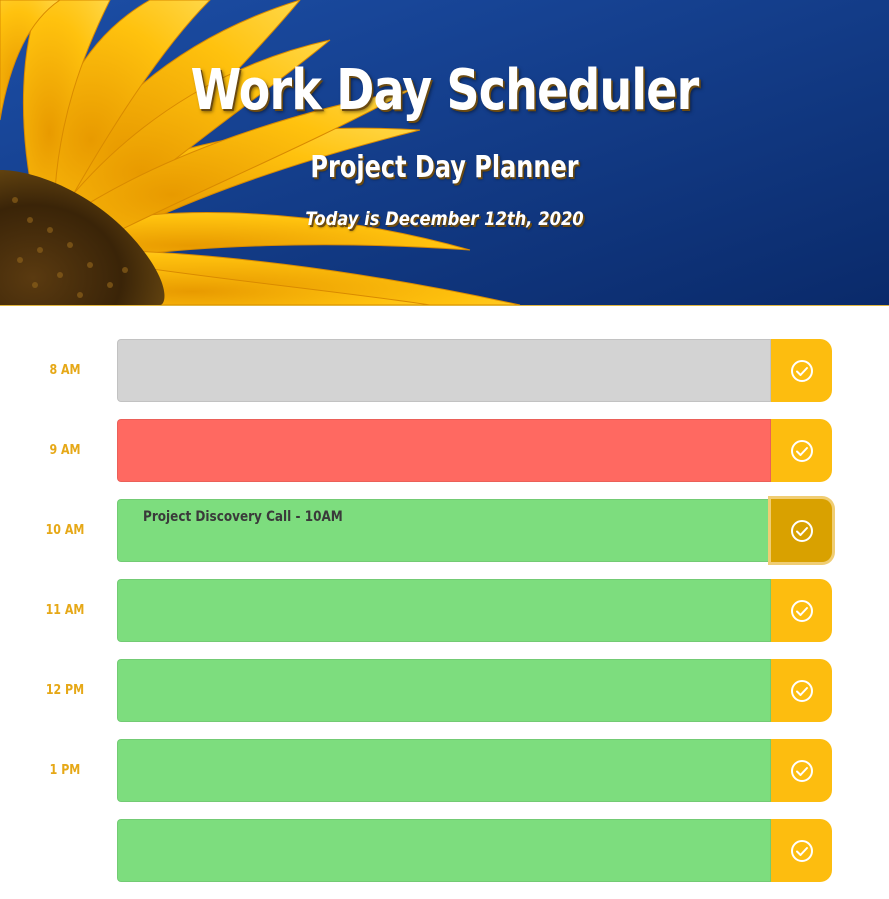 The image size is (889, 899). I want to click on time-block-row, so click(444, 850).